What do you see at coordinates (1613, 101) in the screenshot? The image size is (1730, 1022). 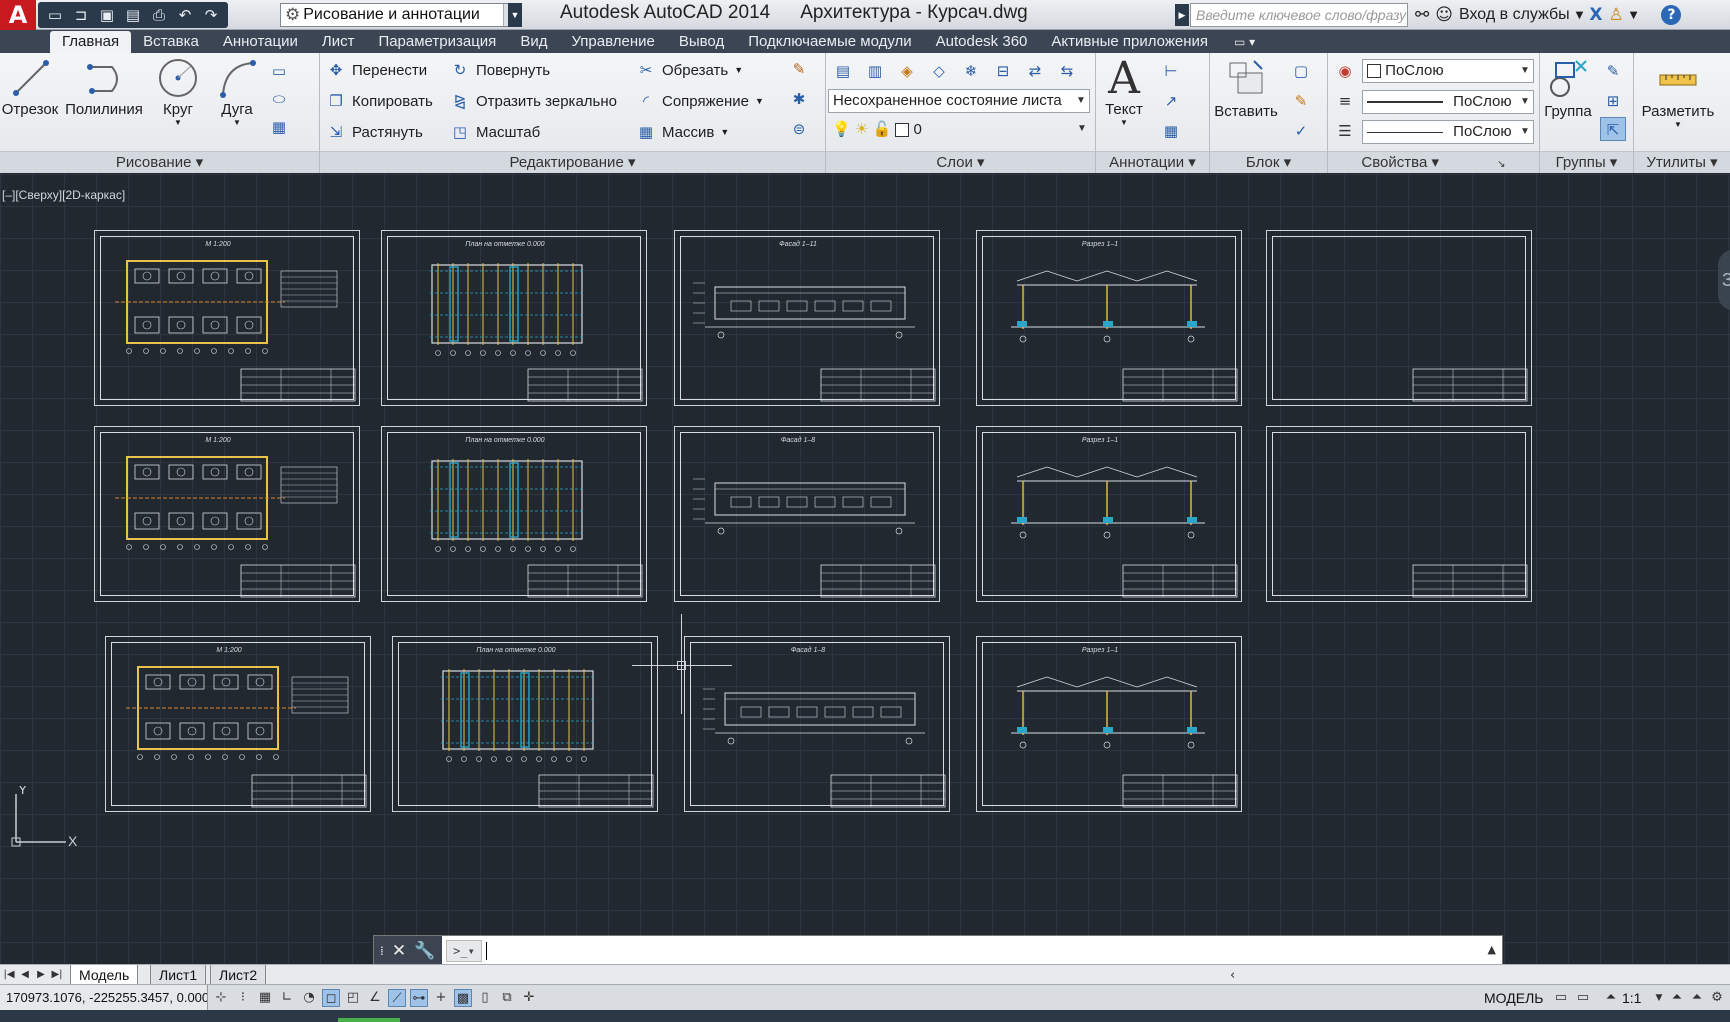 I see `group-edit-icon: ⊞` at bounding box center [1613, 101].